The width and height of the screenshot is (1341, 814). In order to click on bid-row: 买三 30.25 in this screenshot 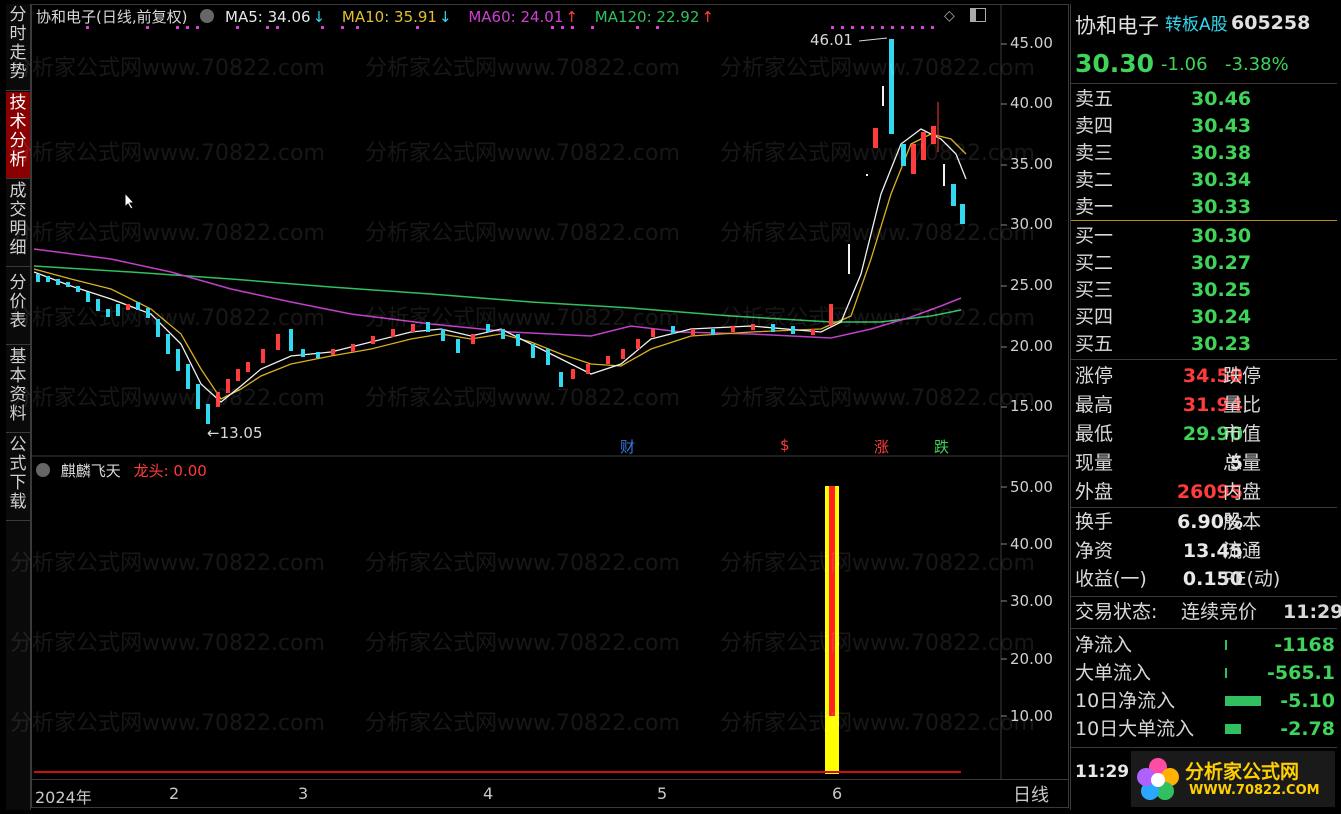, I will do `click(1206, 290)`.